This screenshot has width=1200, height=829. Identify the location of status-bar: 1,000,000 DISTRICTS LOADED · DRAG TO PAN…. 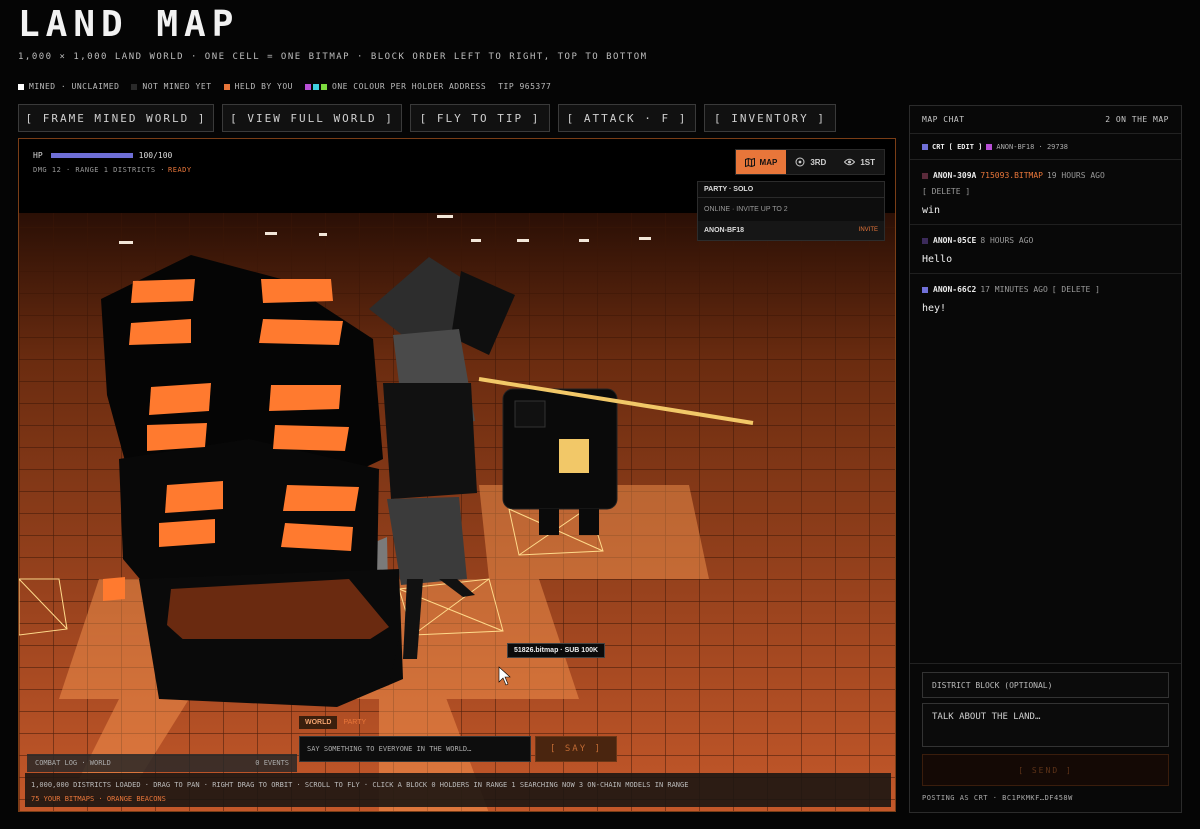
(458, 790).